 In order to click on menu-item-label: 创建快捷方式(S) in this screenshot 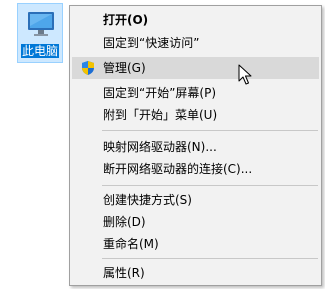, I will do `click(147, 200)`.